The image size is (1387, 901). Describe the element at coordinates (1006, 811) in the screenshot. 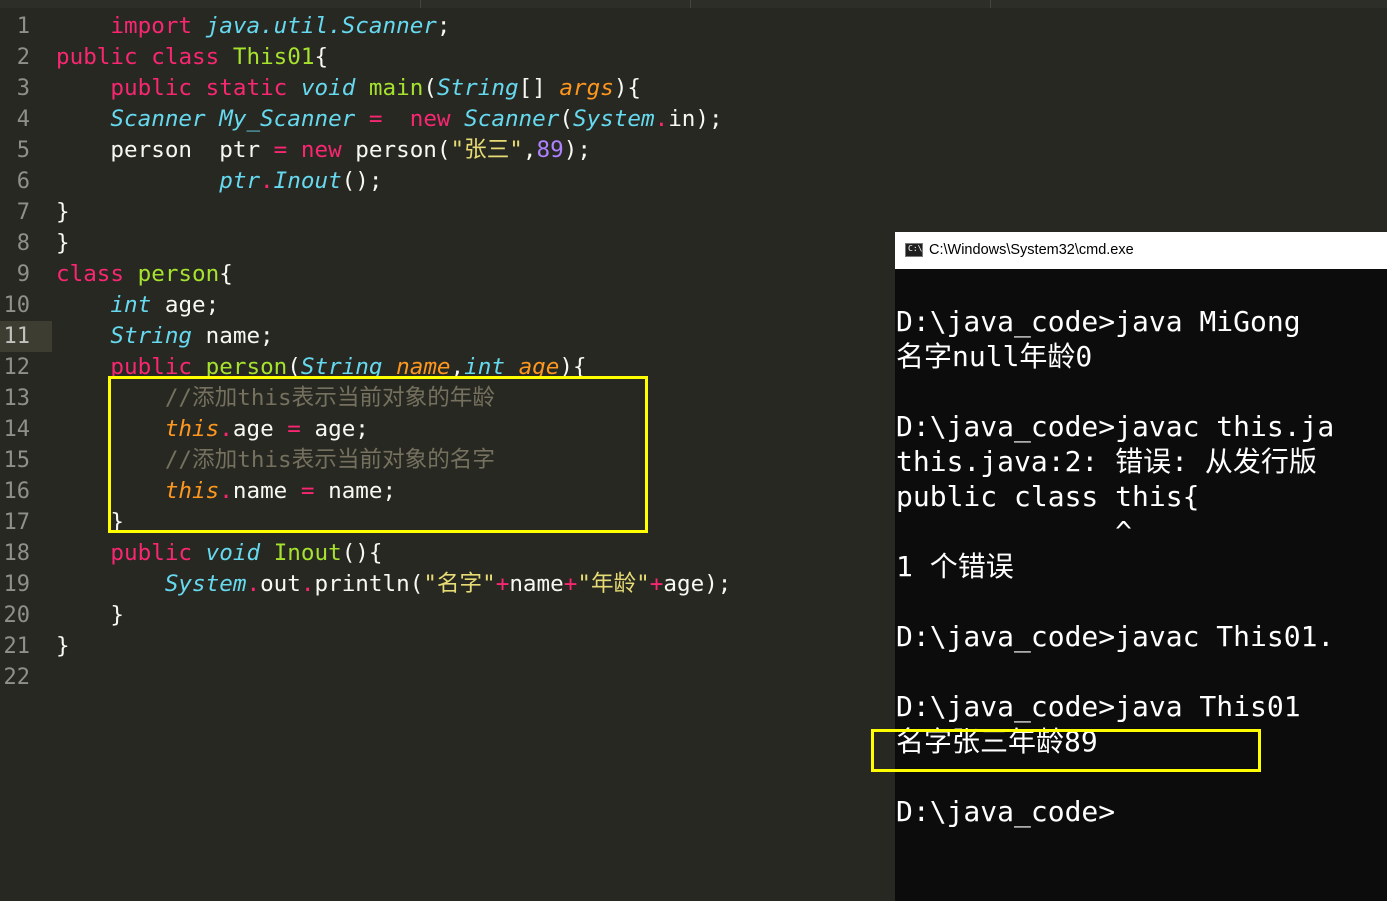

I see `cmd-output-line: D:\java_code>` at that location.